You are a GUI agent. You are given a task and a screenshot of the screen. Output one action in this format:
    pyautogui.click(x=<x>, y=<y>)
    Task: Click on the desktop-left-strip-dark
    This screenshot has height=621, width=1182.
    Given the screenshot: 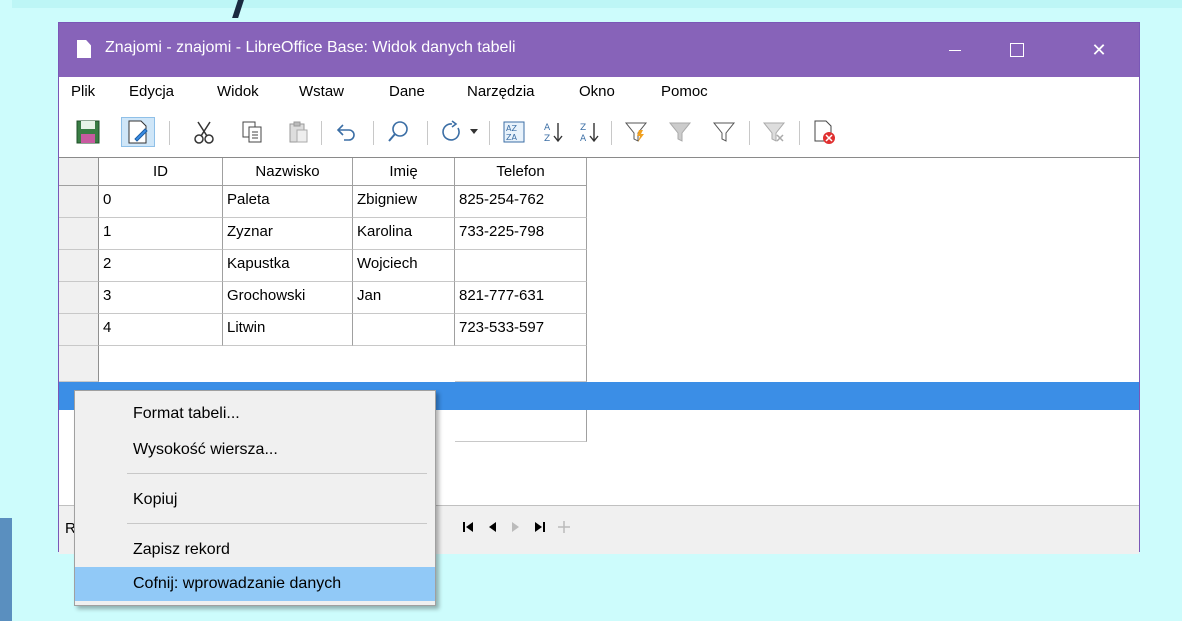 What is the action you would take?
    pyautogui.click(x=6, y=569)
    